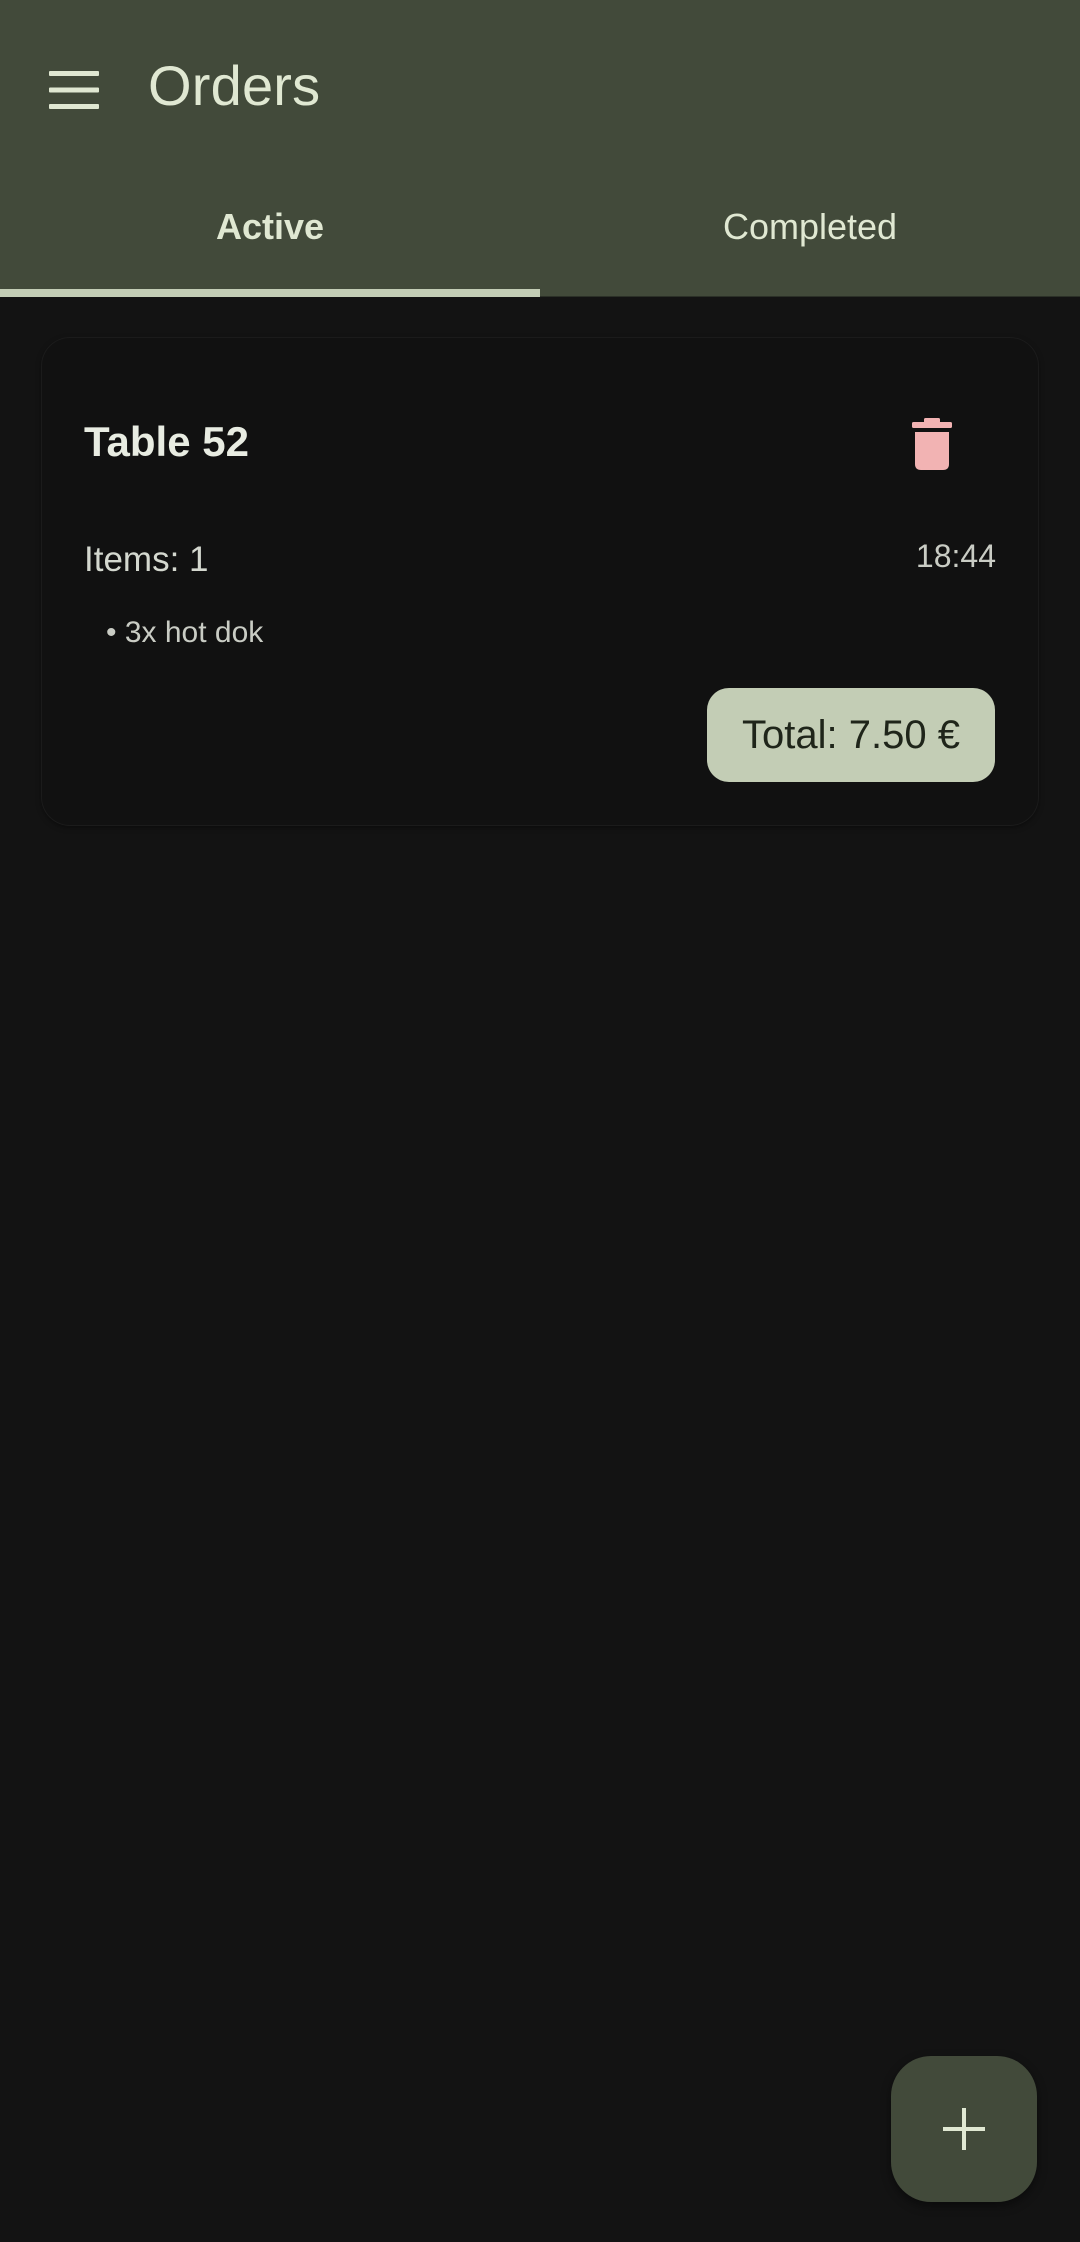 This screenshot has width=1080, height=2242. I want to click on tab-completed-label: Completed, so click(810, 226).